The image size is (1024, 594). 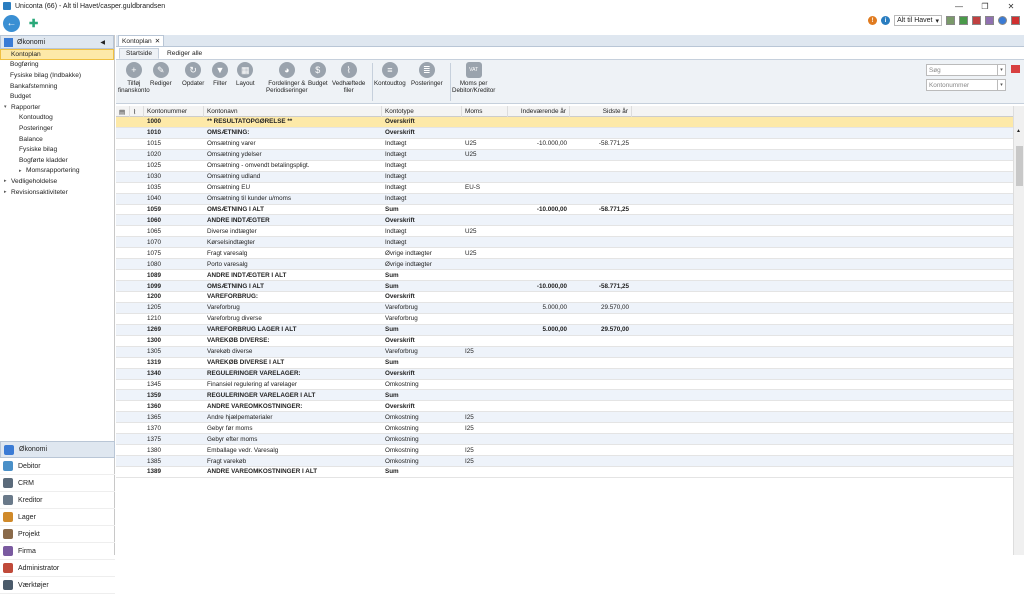 I want to click on module-4: Lager, so click(x=57, y=517).